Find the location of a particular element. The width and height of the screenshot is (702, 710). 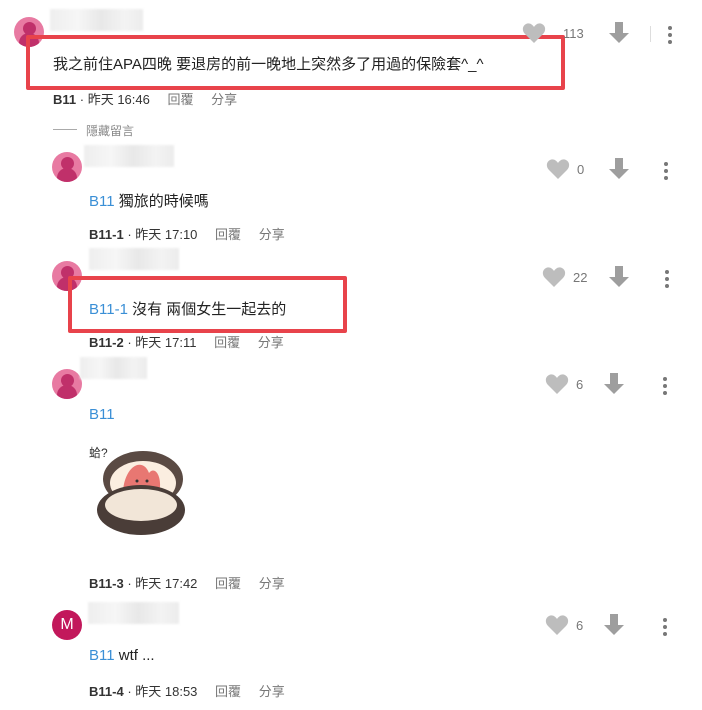

comment-actions: 22 is located at coordinates (622, 278).